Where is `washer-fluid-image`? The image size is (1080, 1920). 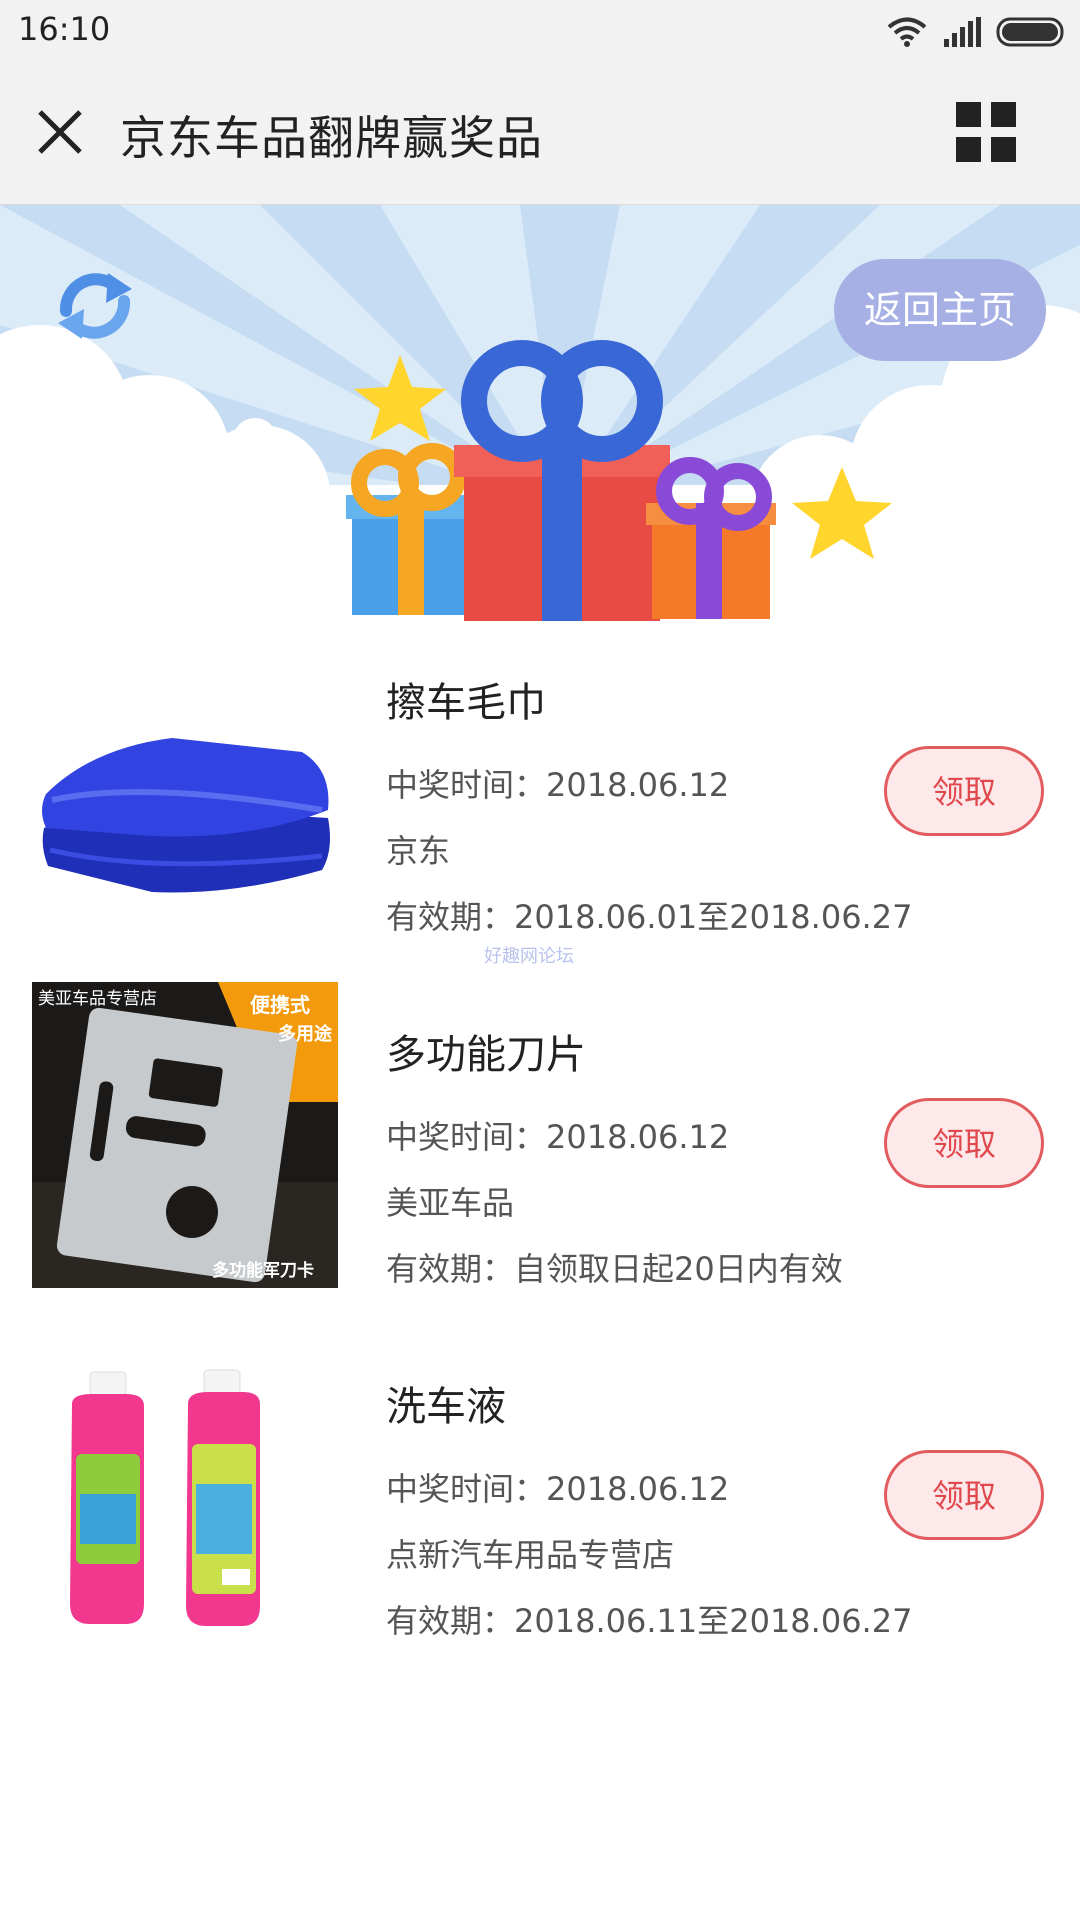
washer-fluid-image is located at coordinates (185, 1487).